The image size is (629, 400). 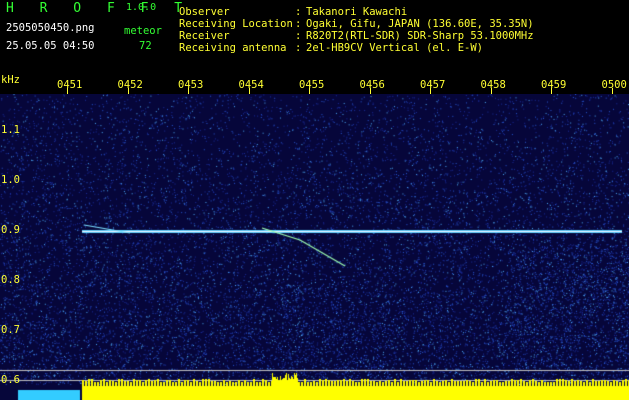 What do you see at coordinates (143, 31) in the screenshot?
I see `meteor-label: meteor` at bounding box center [143, 31].